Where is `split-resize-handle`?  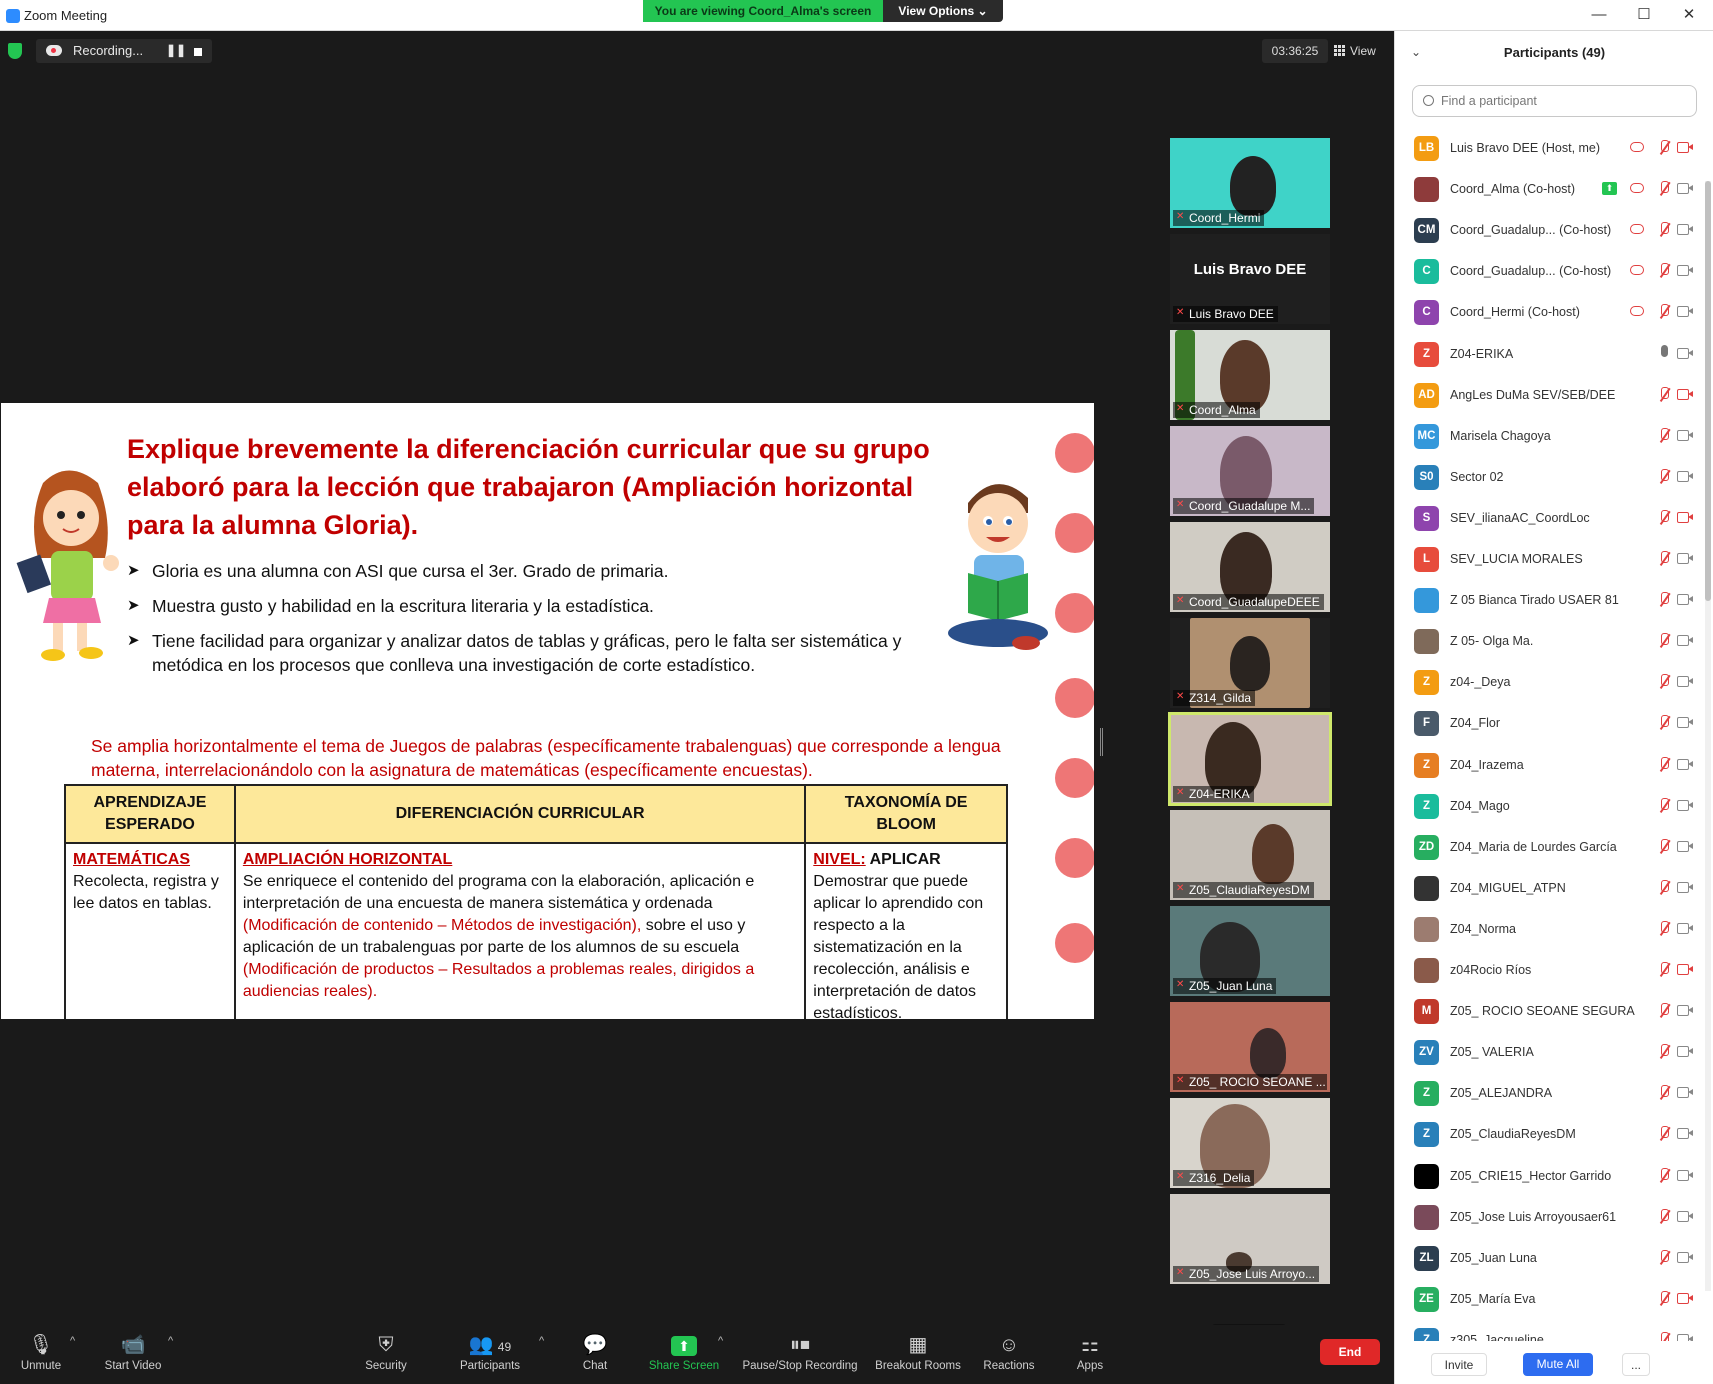 split-resize-handle is located at coordinates (1101, 742).